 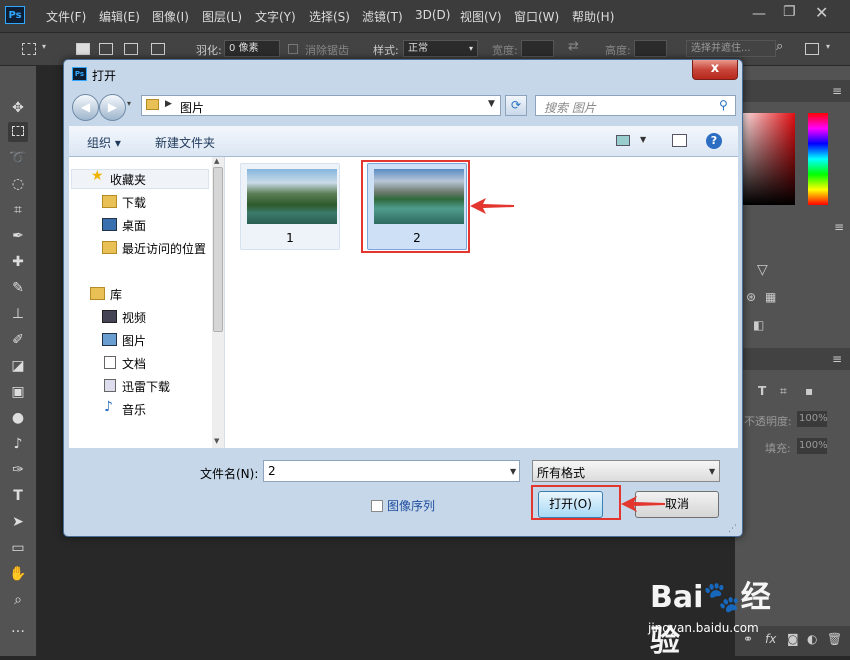 What do you see at coordinates (537, 48) in the screenshot?
I see `width-input` at bounding box center [537, 48].